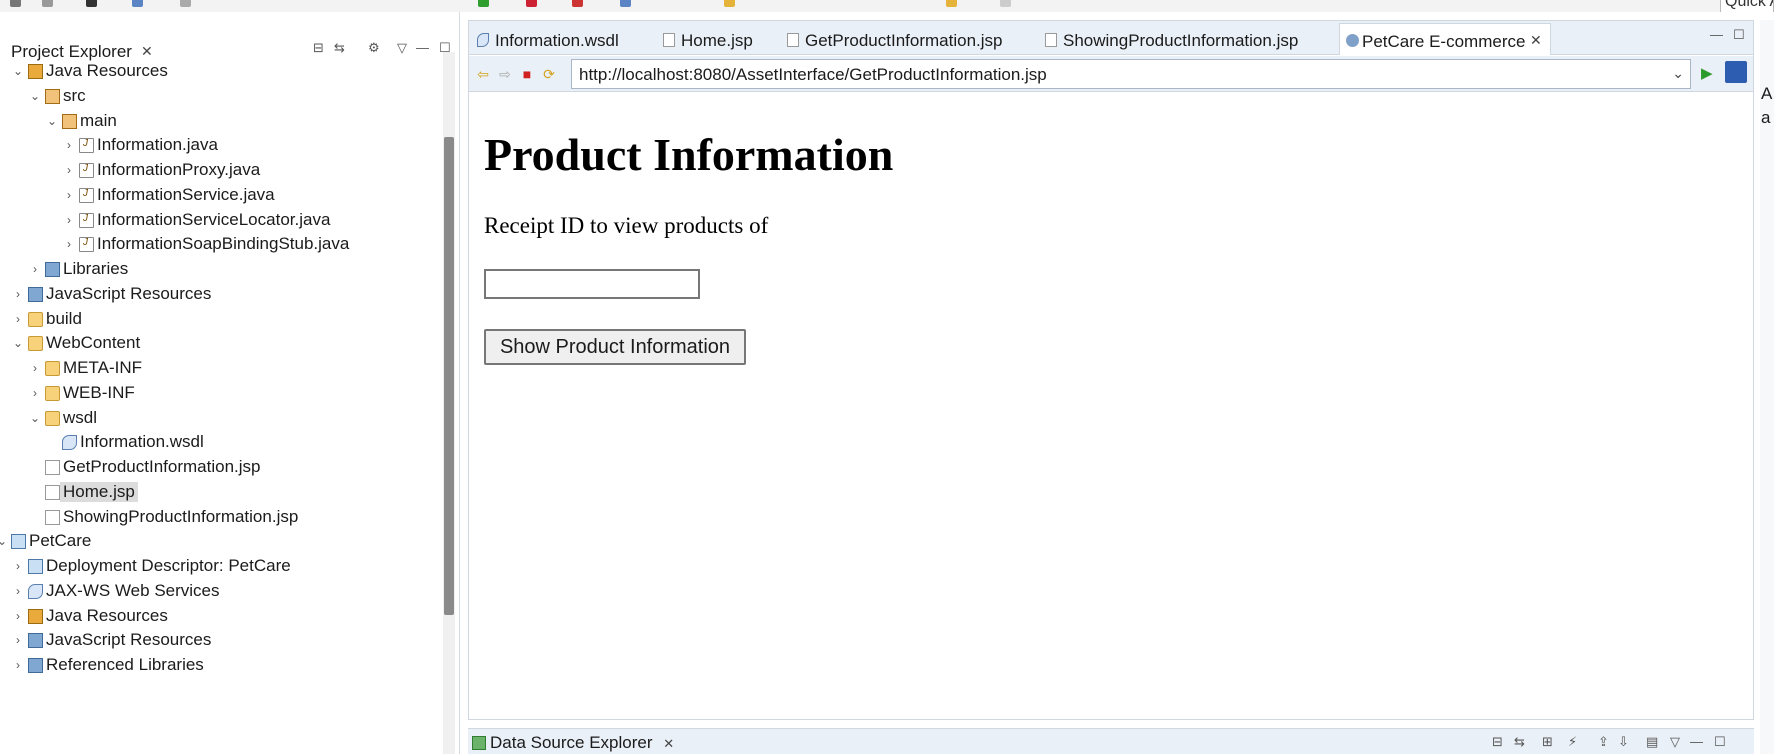  Describe the element at coordinates (220, 518) in the screenshot. I see `tree-item: ShowingProductInformation.jsp` at that location.